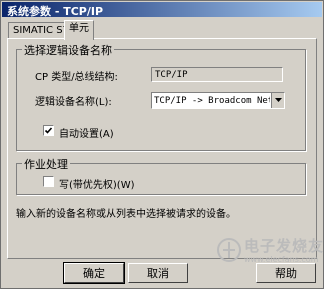 This screenshot has width=324, height=289. Describe the element at coordinates (76, 77) in the screenshot. I see `cp-type-label: CP 类型/总线结构:` at that location.